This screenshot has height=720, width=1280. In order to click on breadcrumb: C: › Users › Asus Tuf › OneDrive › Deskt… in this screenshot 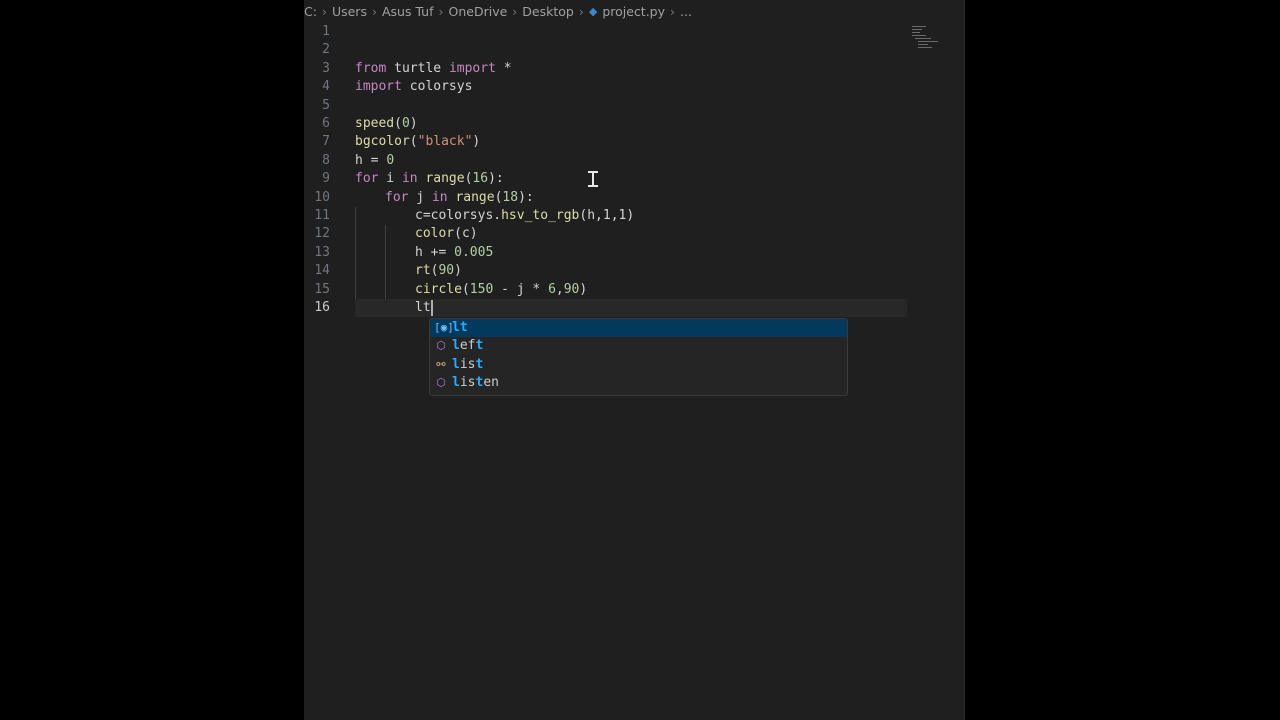, I will do `click(634, 11)`.